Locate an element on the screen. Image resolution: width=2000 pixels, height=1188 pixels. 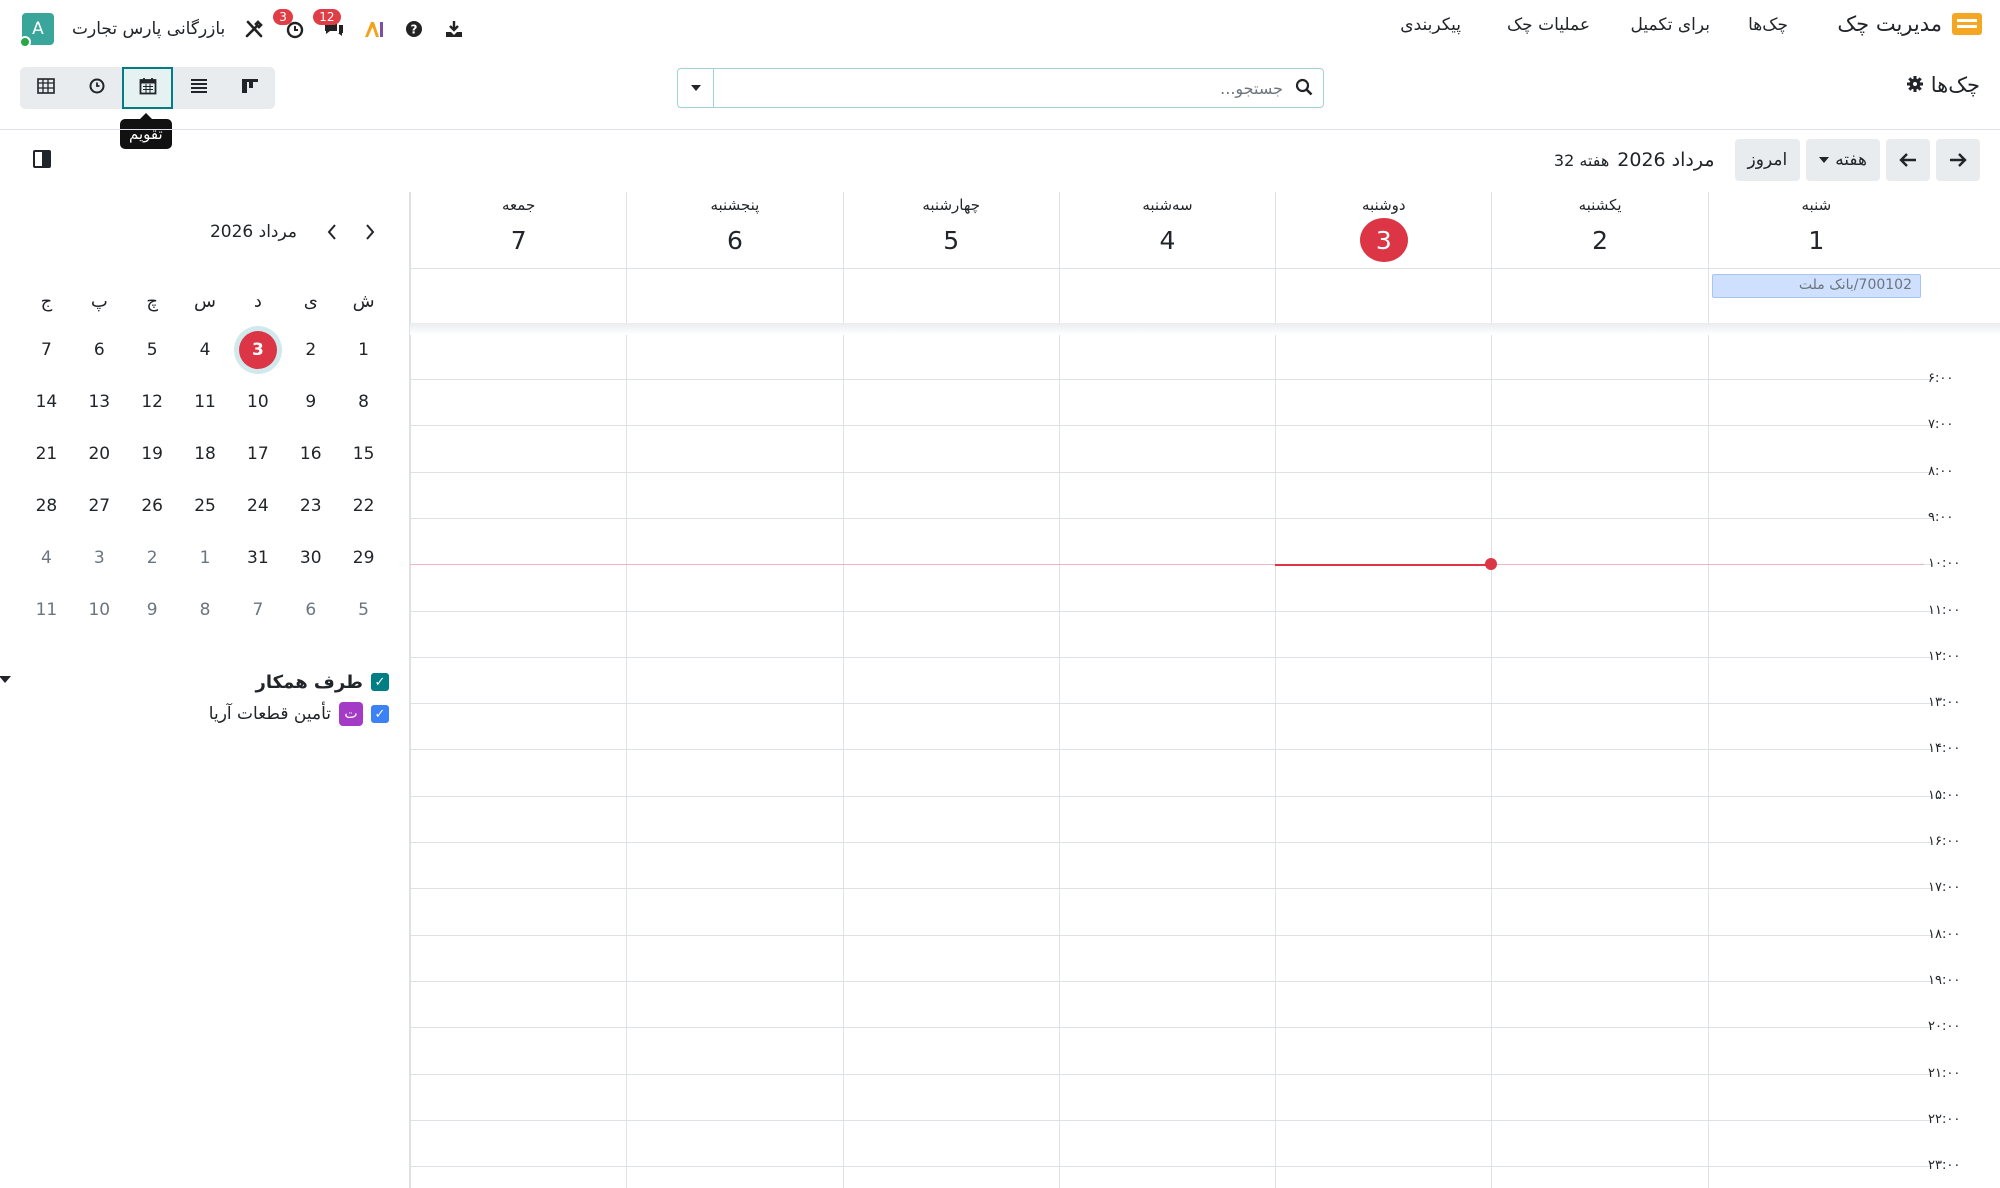
partner-filter-header: ✓ طرف همکار is located at coordinates (199, 682).